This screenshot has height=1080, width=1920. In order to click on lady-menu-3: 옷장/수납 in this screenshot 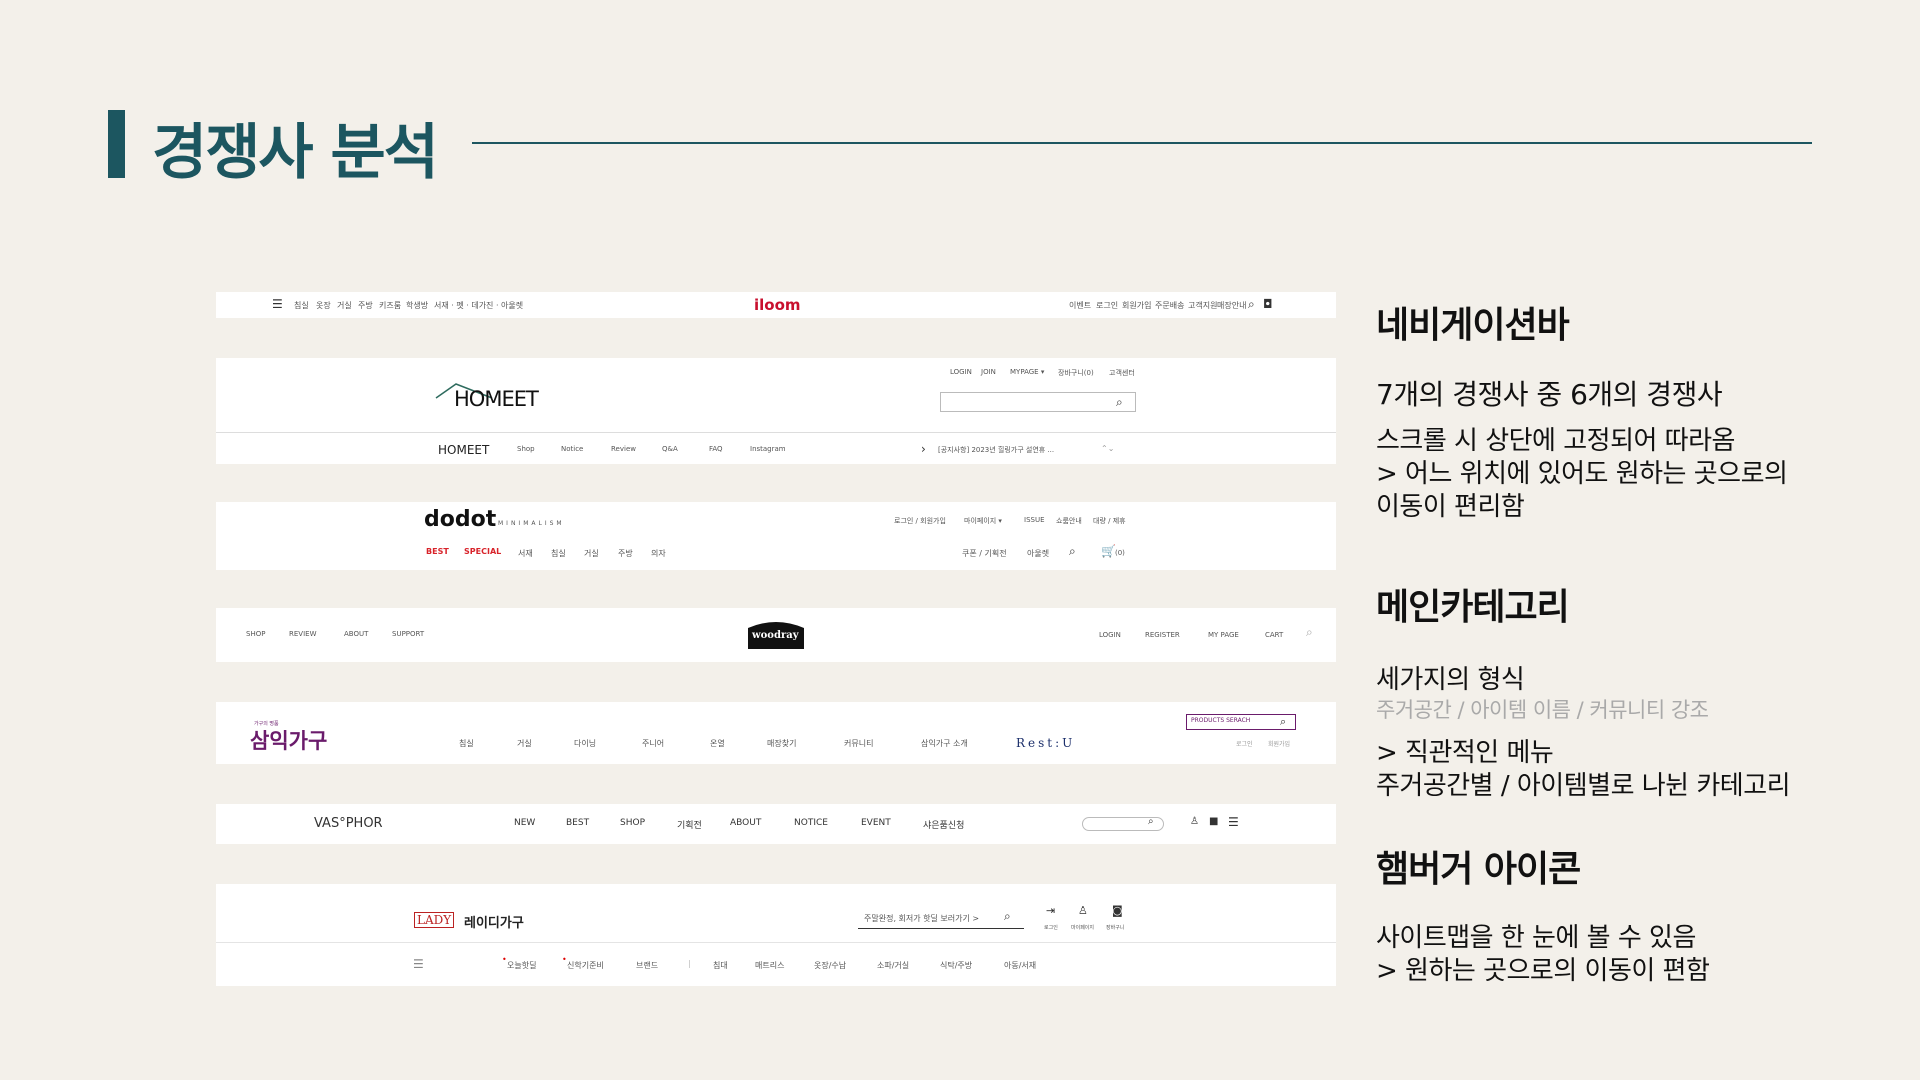, I will do `click(830, 965)`.